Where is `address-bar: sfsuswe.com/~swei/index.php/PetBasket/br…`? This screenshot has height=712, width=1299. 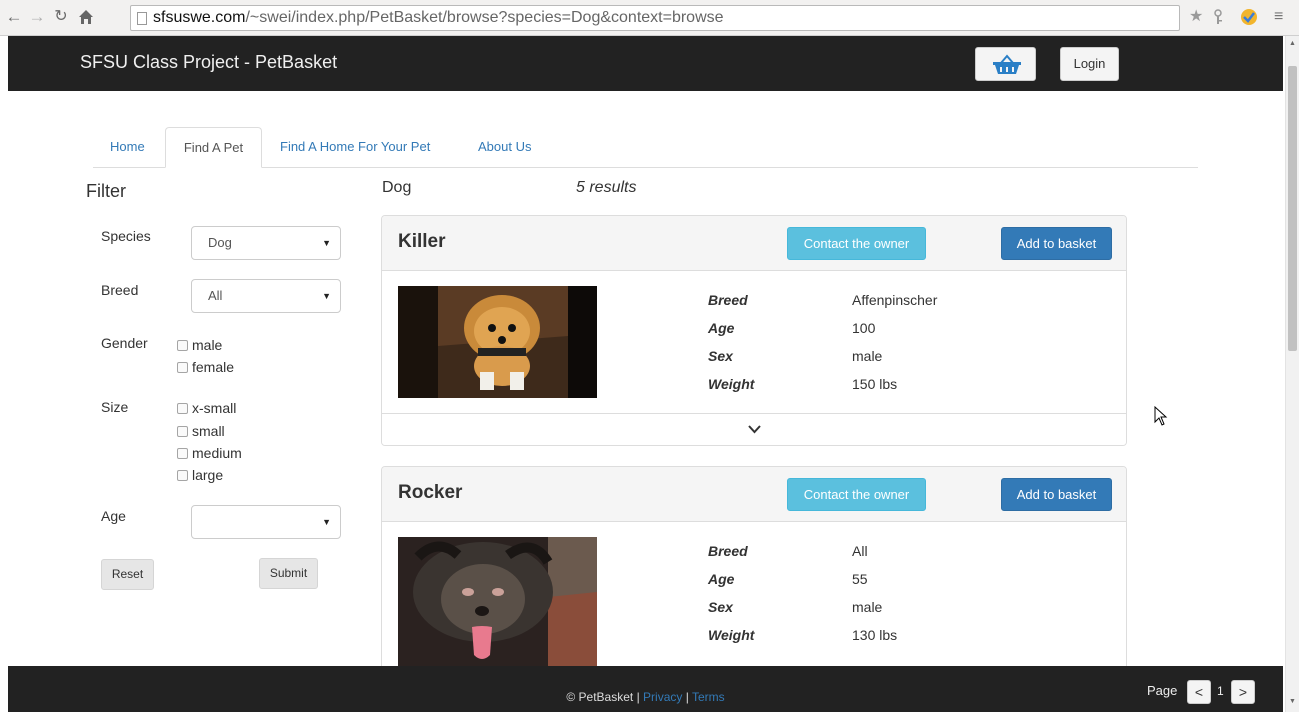
address-bar: sfsuswe.com/~swei/index.php/PetBasket/br… is located at coordinates (655, 18).